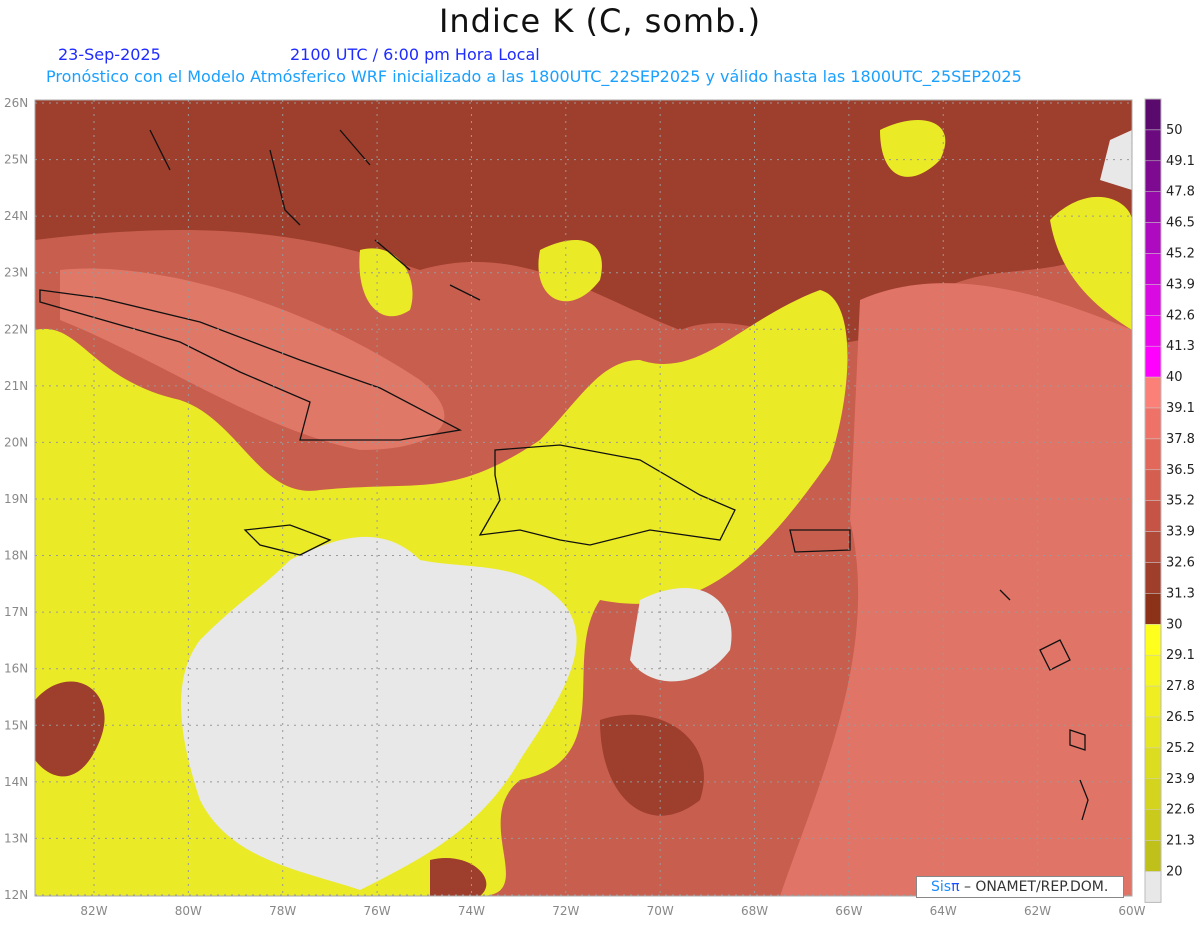 The image size is (1200, 927). Describe the element at coordinates (16, 669) in the screenshot. I see `lat-tick-label: 16N` at that location.